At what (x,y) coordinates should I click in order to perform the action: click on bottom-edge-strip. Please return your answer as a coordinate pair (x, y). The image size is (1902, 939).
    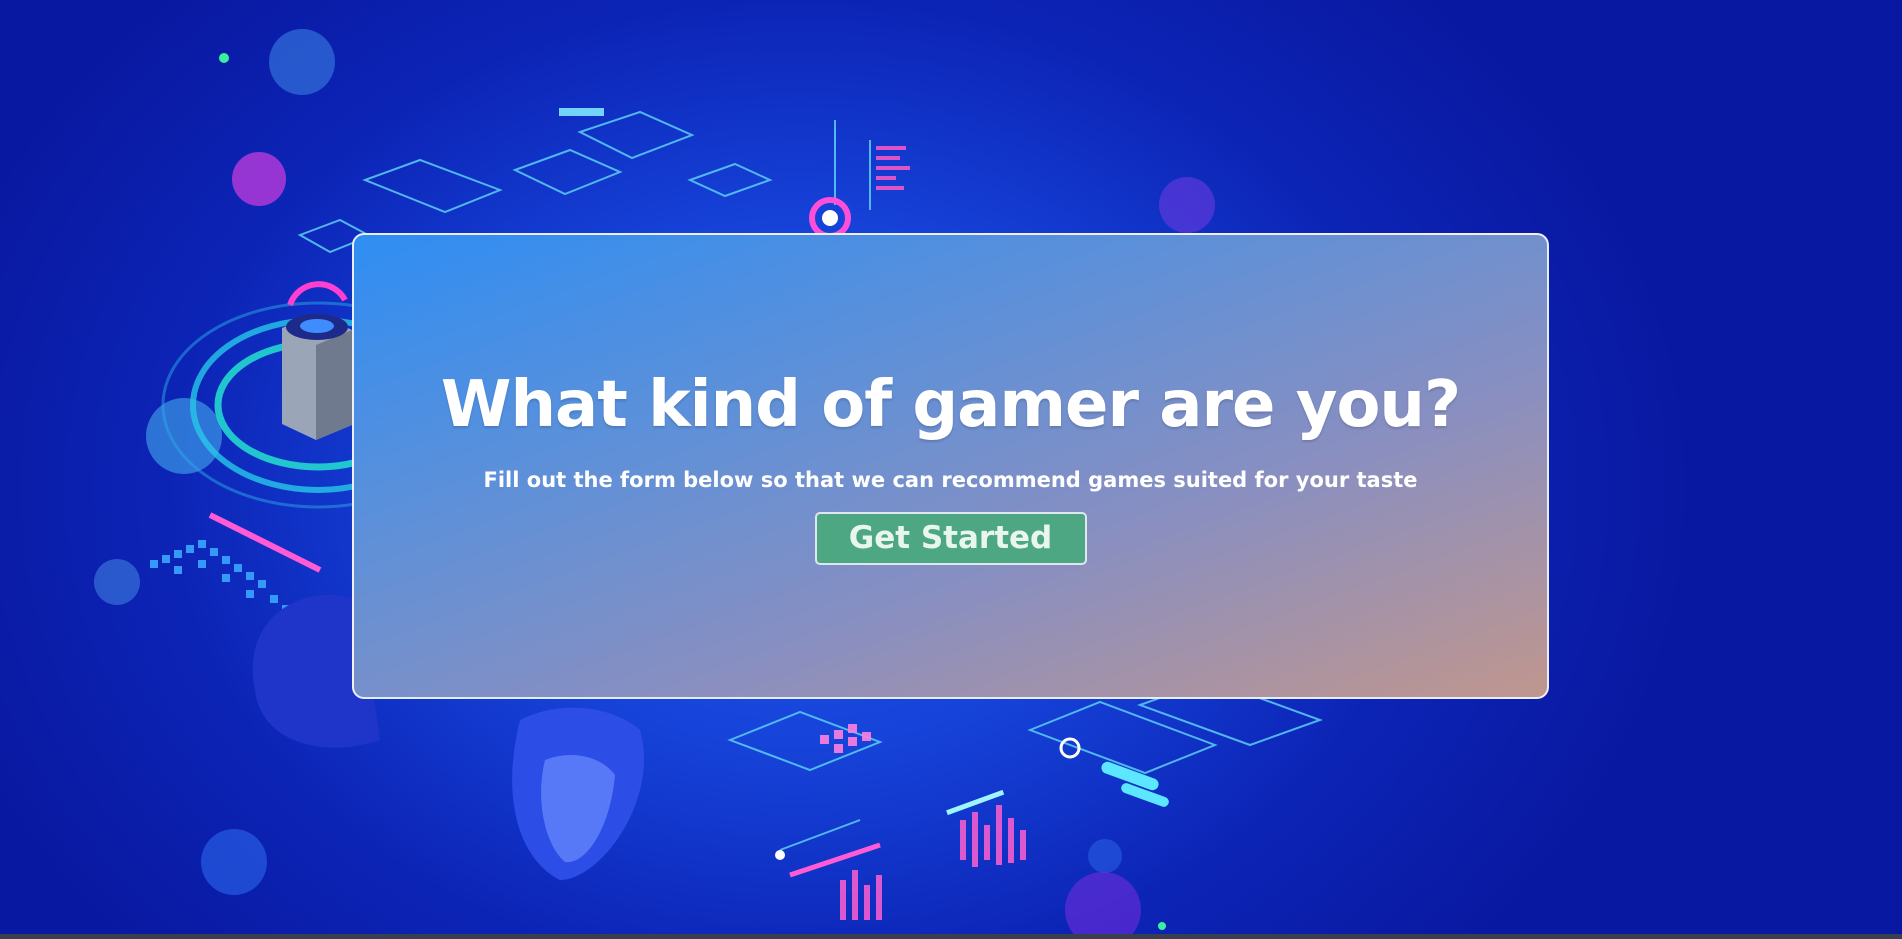
    Looking at the image, I should click on (951, 936).